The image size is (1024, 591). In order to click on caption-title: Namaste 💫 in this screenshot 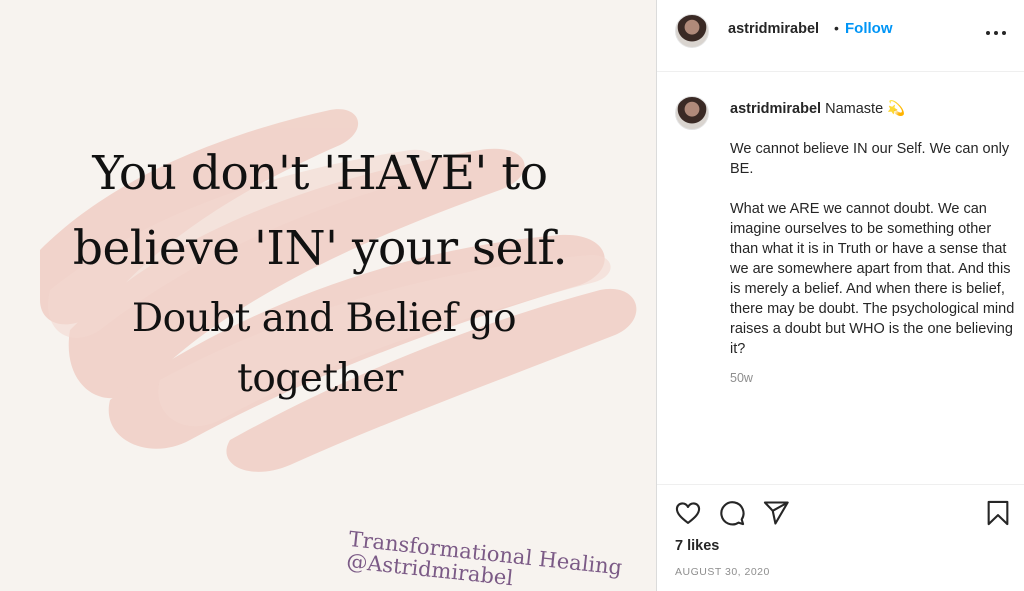, I will do `click(865, 109)`.